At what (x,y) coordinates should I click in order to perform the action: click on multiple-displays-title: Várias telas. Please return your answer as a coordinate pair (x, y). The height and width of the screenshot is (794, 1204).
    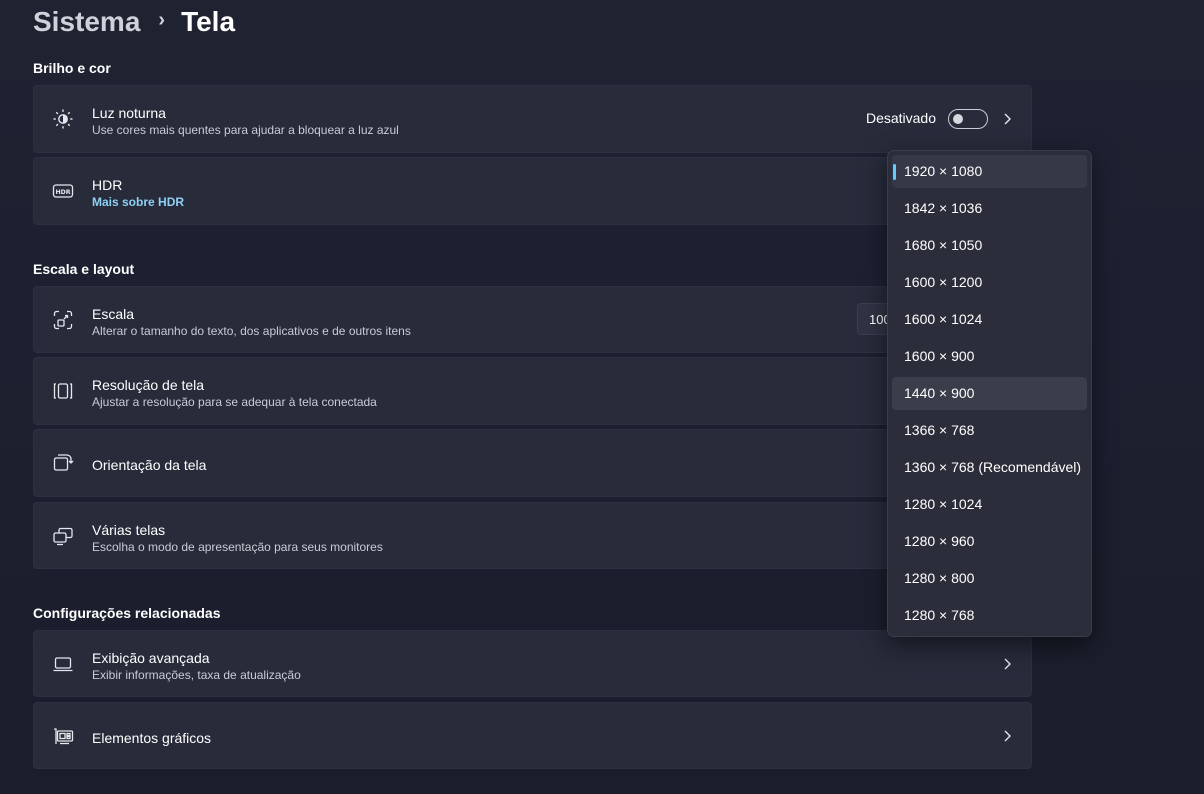
    Looking at the image, I should click on (129, 530).